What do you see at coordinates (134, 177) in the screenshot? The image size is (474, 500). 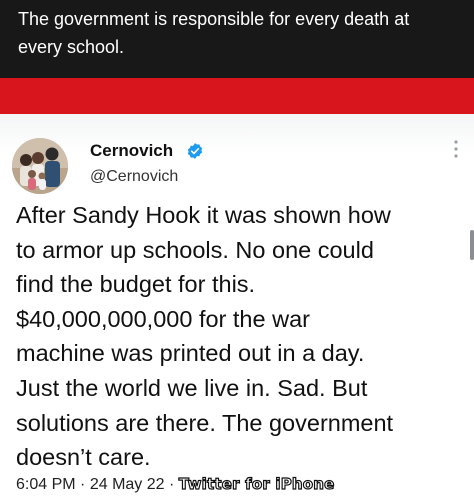 I see `author-handle: @Cernovich` at bounding box center [134, 177].